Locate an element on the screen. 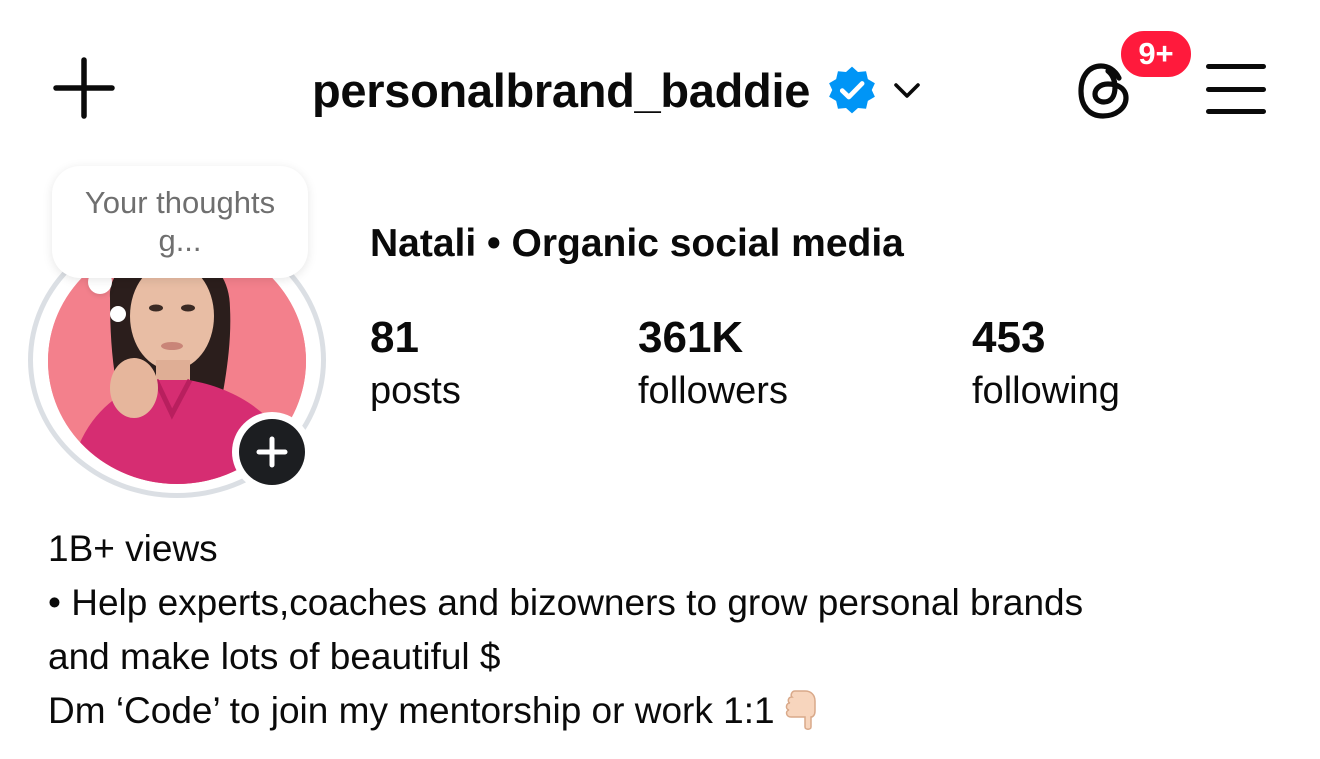 This screenshot has height=759, width=1320. account-switcher: personalbrand_baddie is located at coordinates (618, 90).